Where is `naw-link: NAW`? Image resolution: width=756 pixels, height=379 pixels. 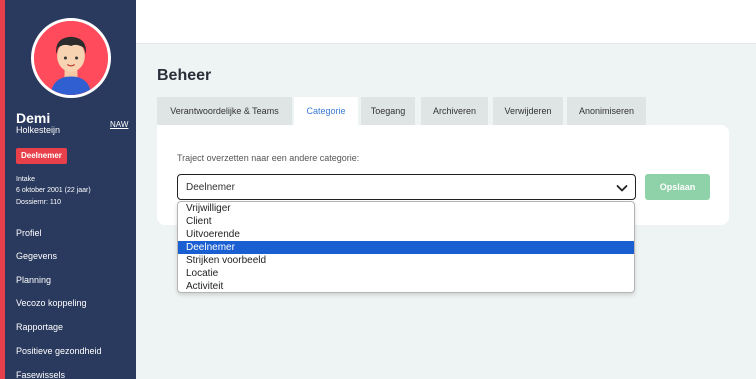
naw-link: NAW is located at coordinates (119, 124).